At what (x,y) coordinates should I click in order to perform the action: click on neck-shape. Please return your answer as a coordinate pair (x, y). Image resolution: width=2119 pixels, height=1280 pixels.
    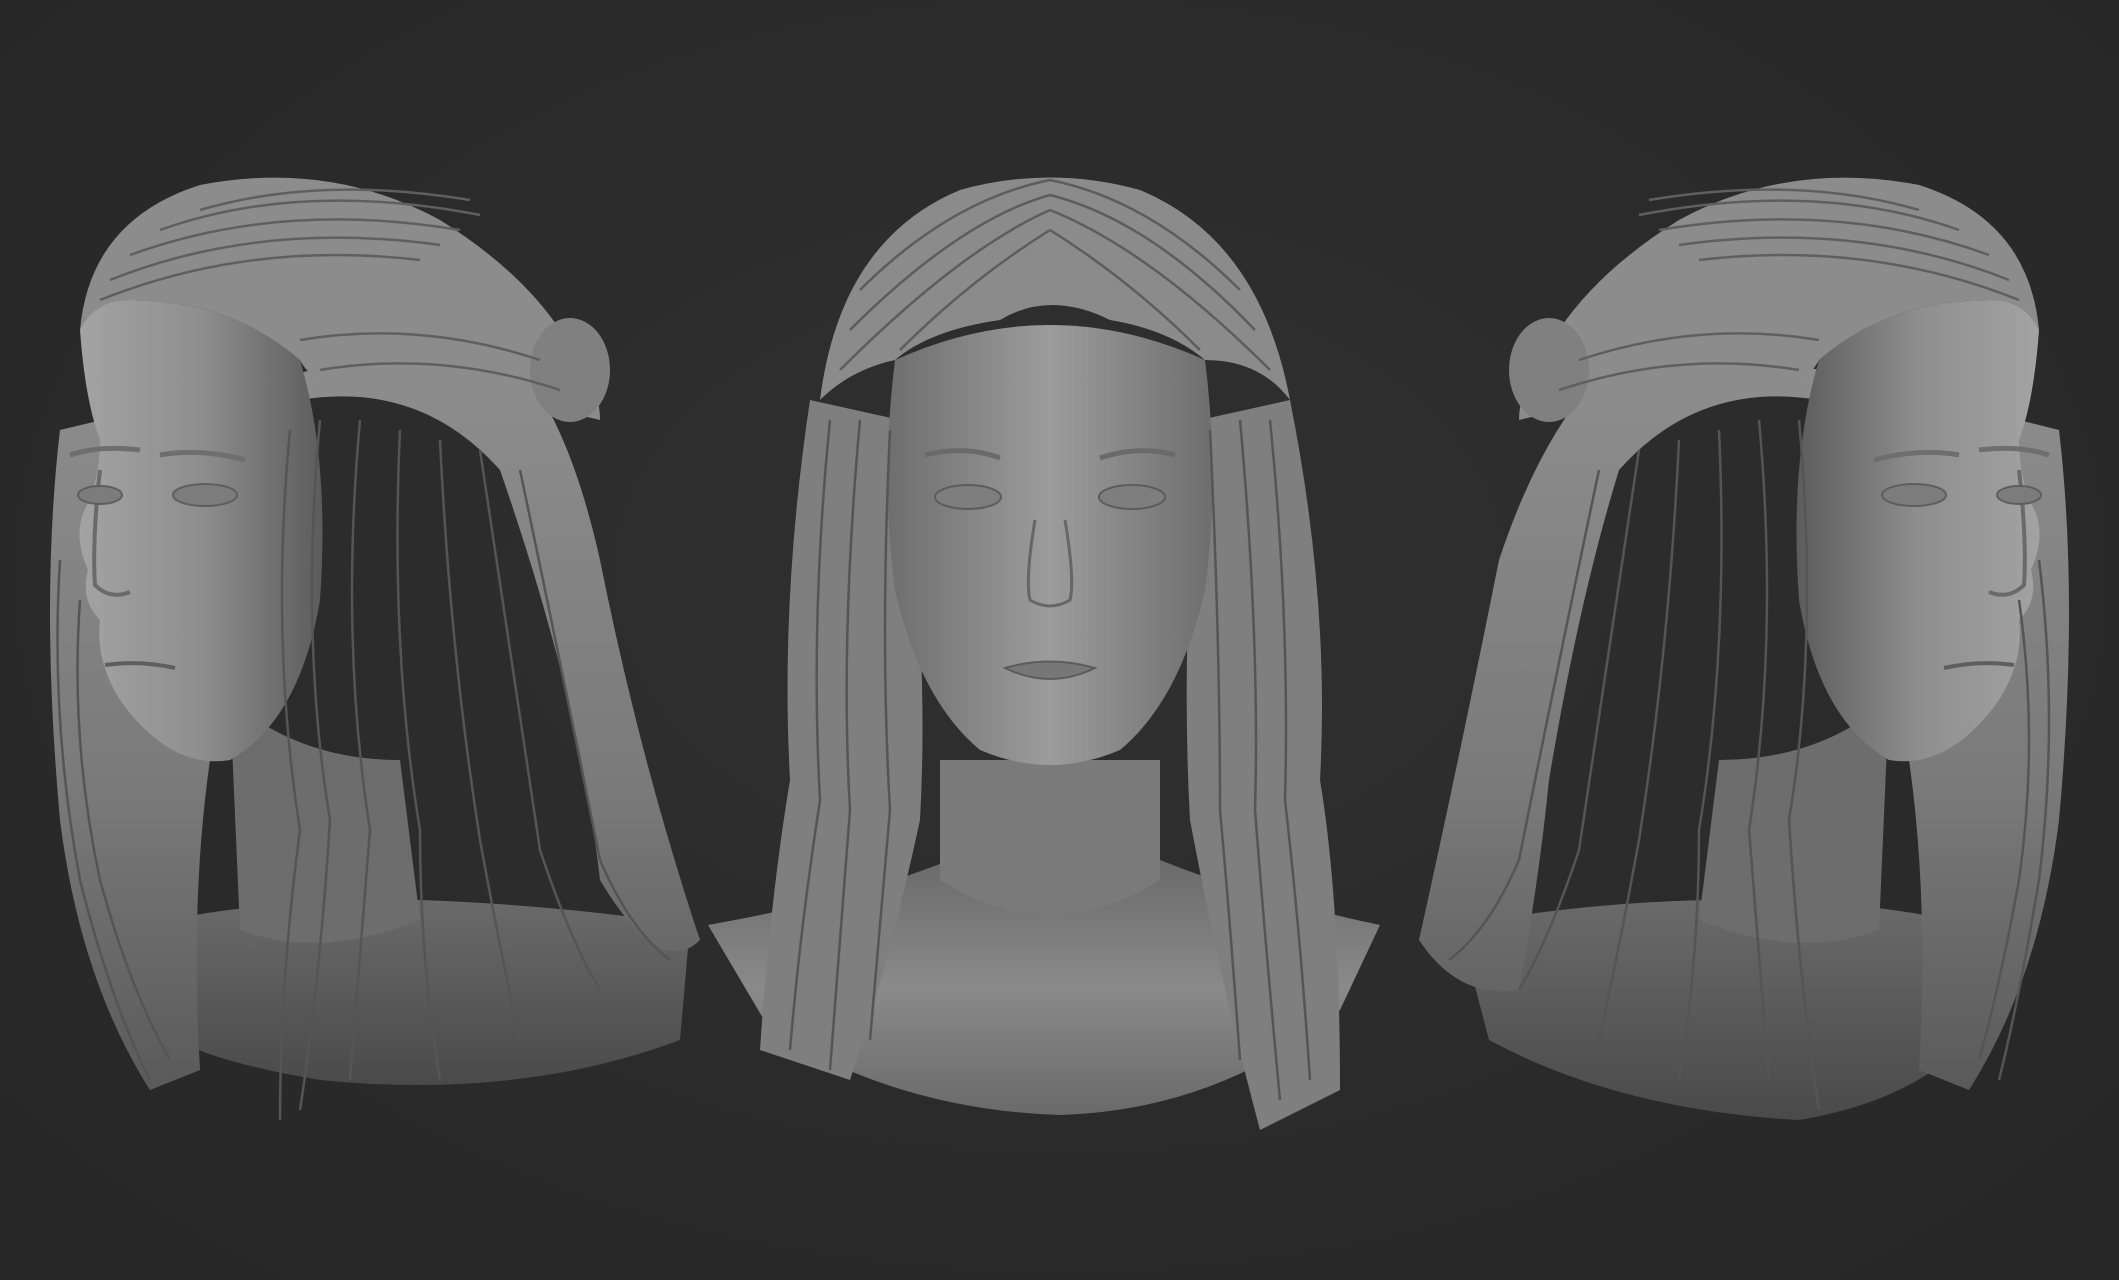
    Looking at the image, I should click on (1050, 837).